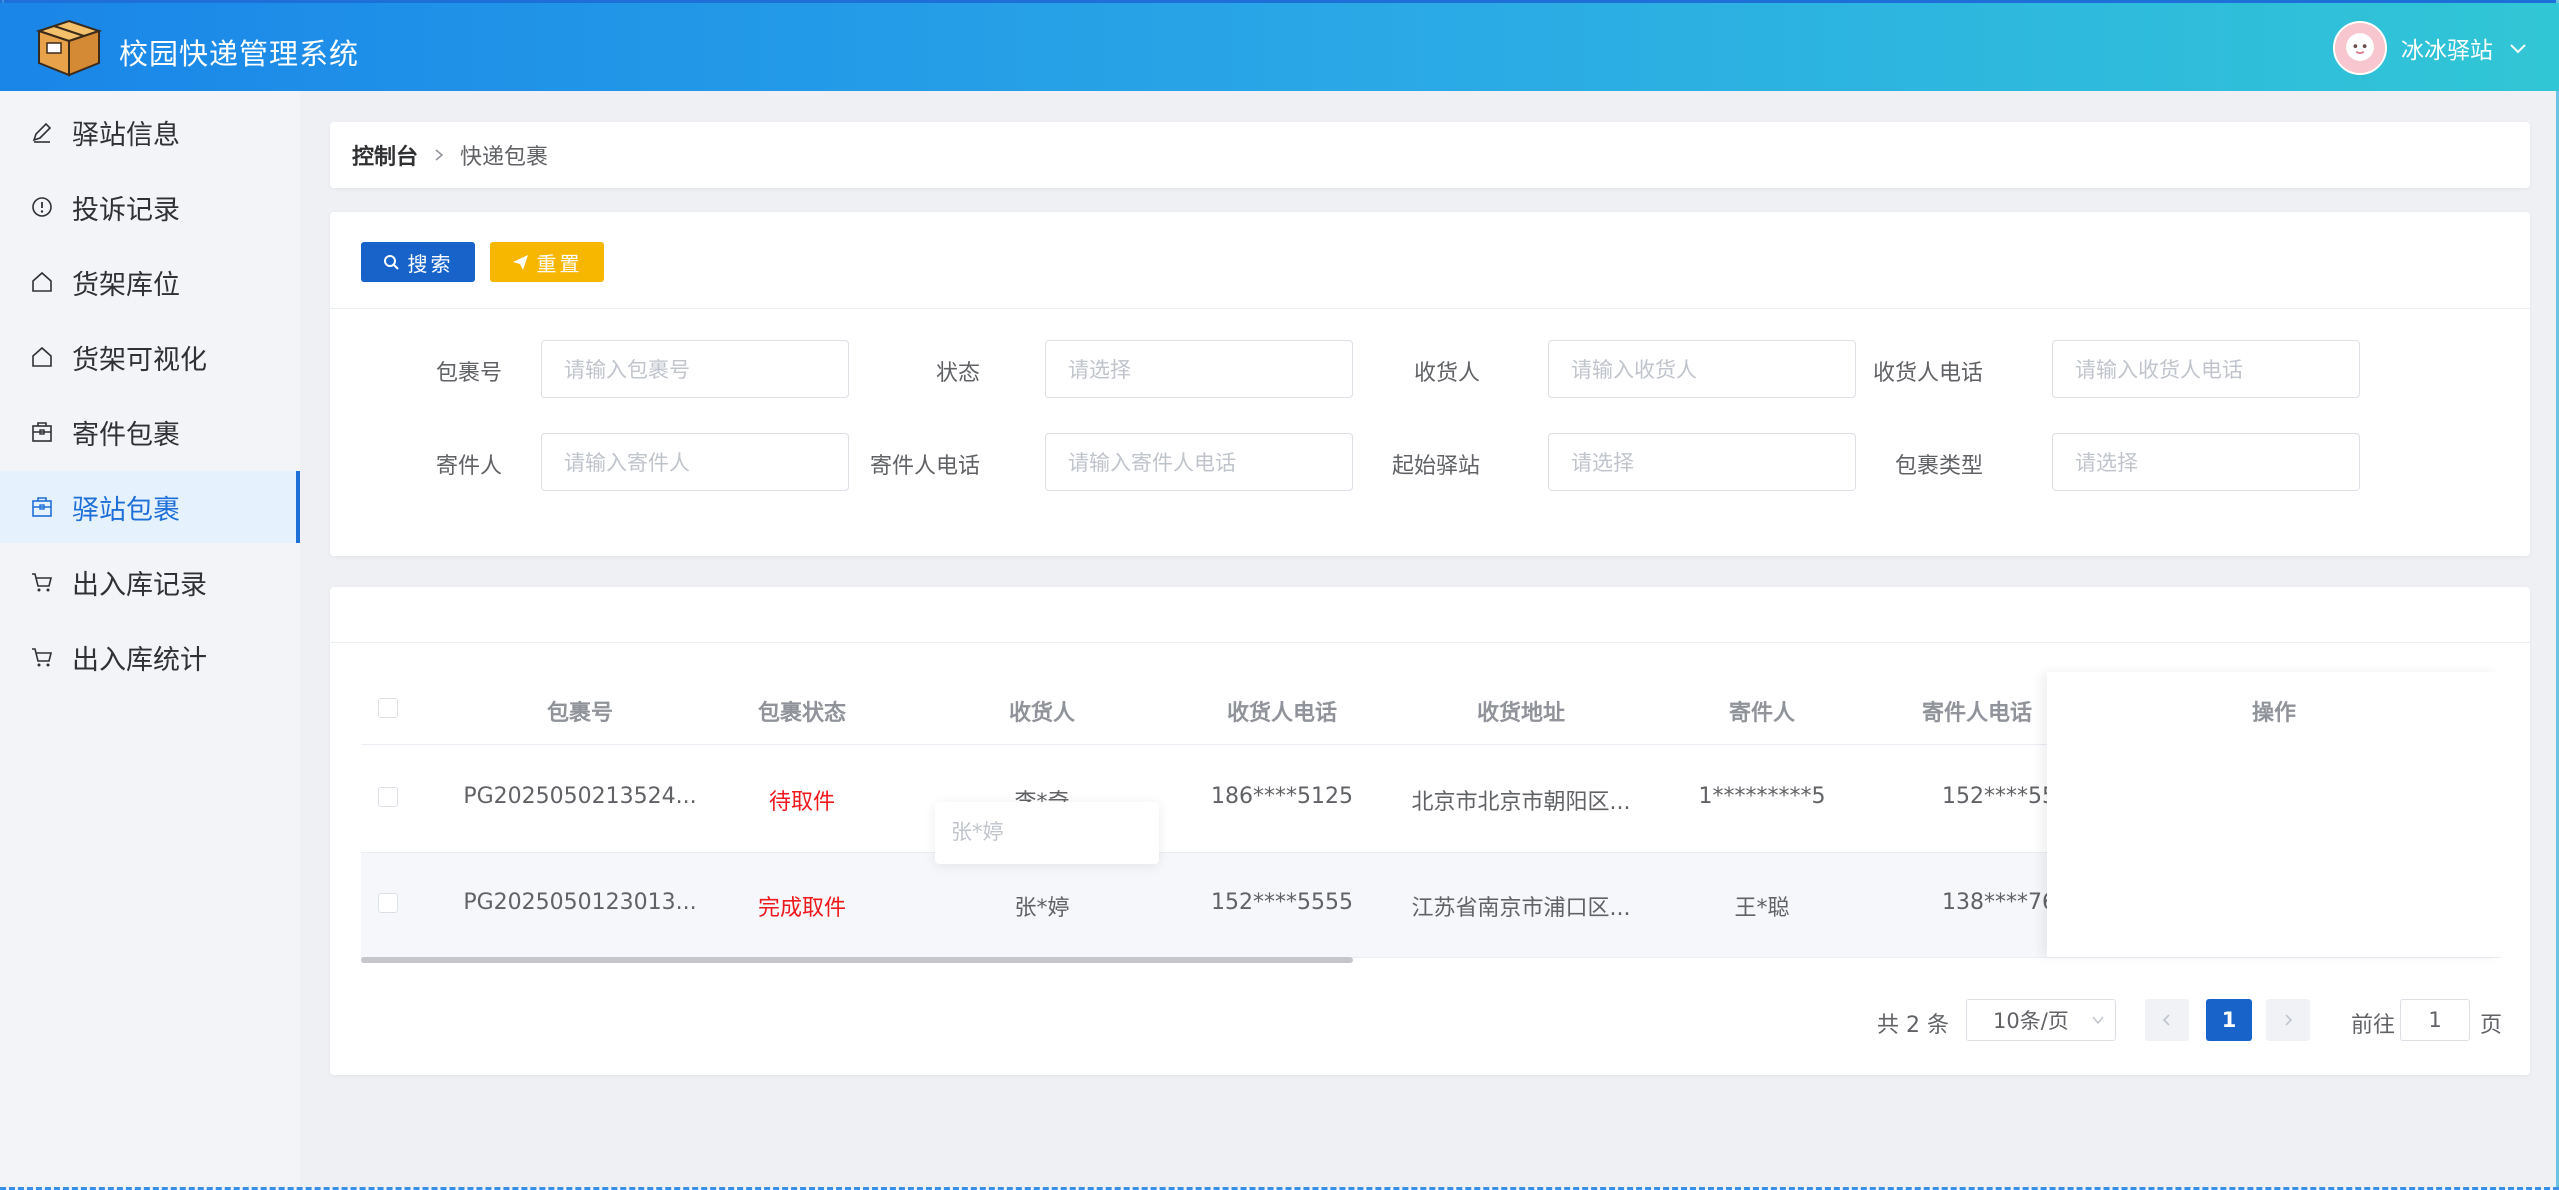  I want to click on status-label: 状态, so click(957, 373).